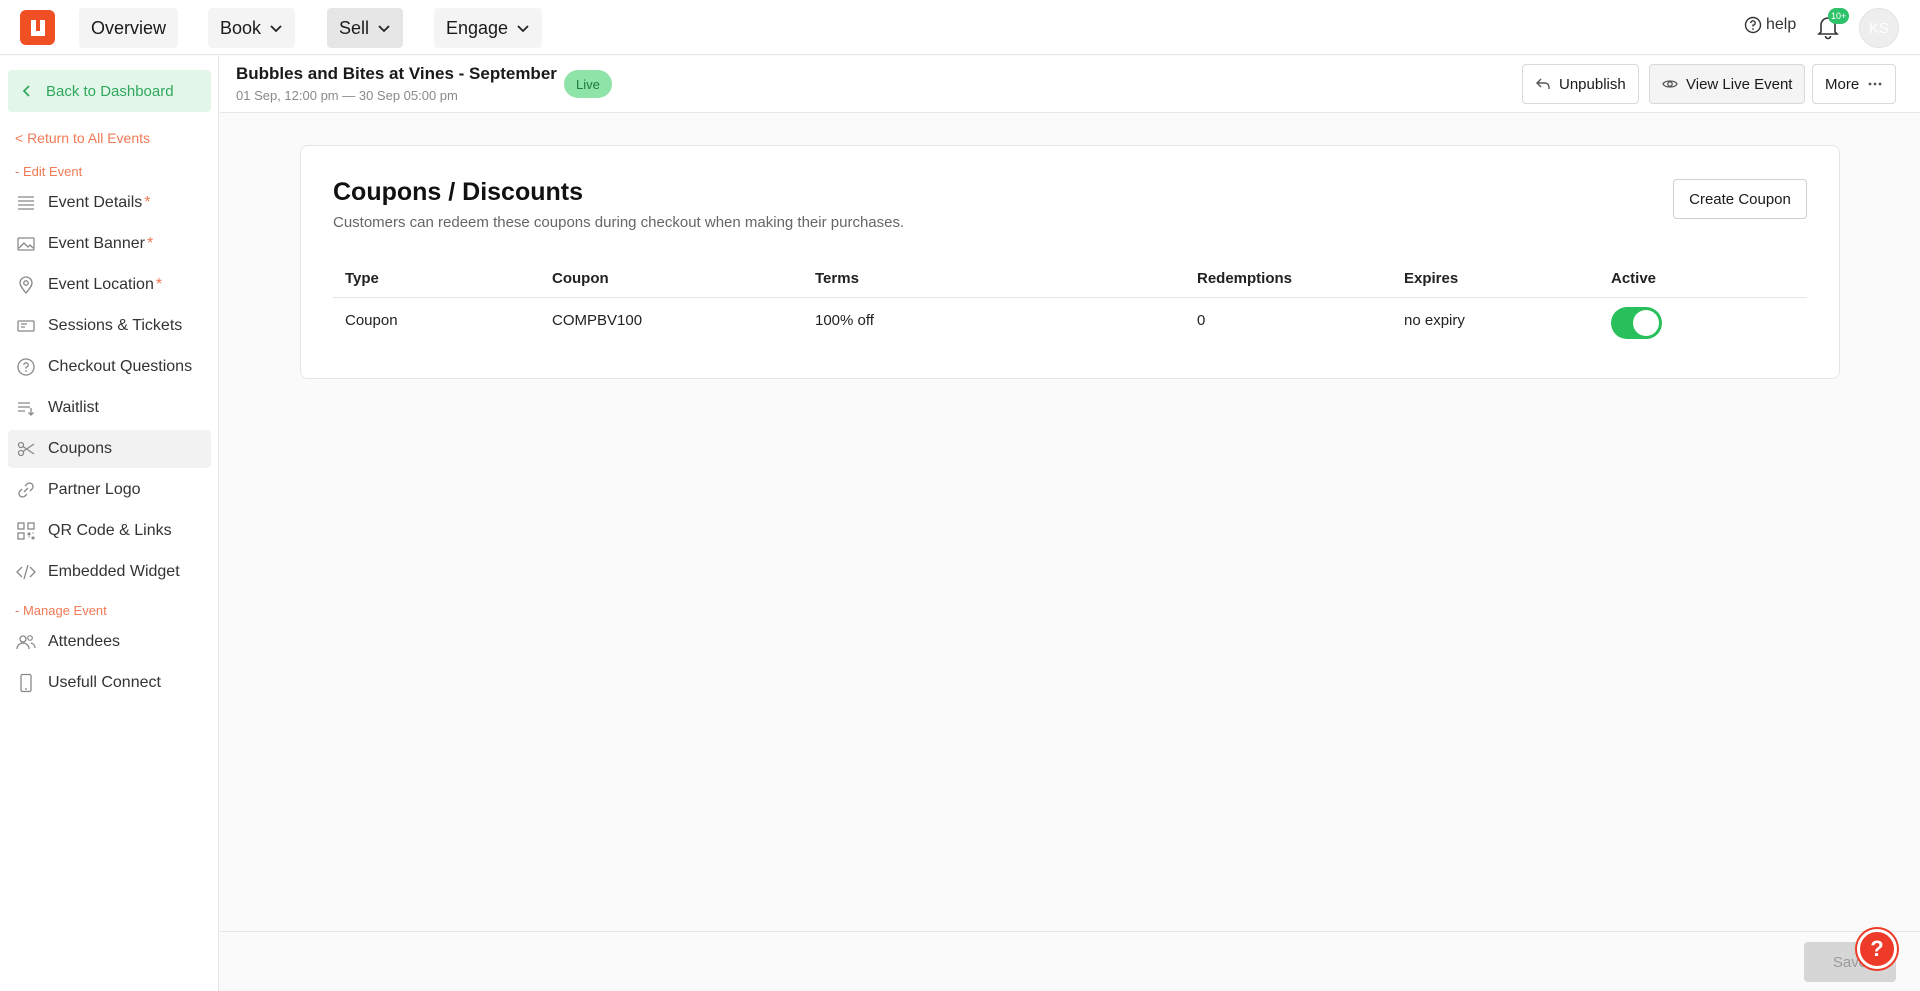 The width and height of the screenshot is (1920, 991). What do you see at coordinates (49, 171) in the screenshot?
I see `edit-event-section-label: - Edit Event` at bounding box center [49, 171].